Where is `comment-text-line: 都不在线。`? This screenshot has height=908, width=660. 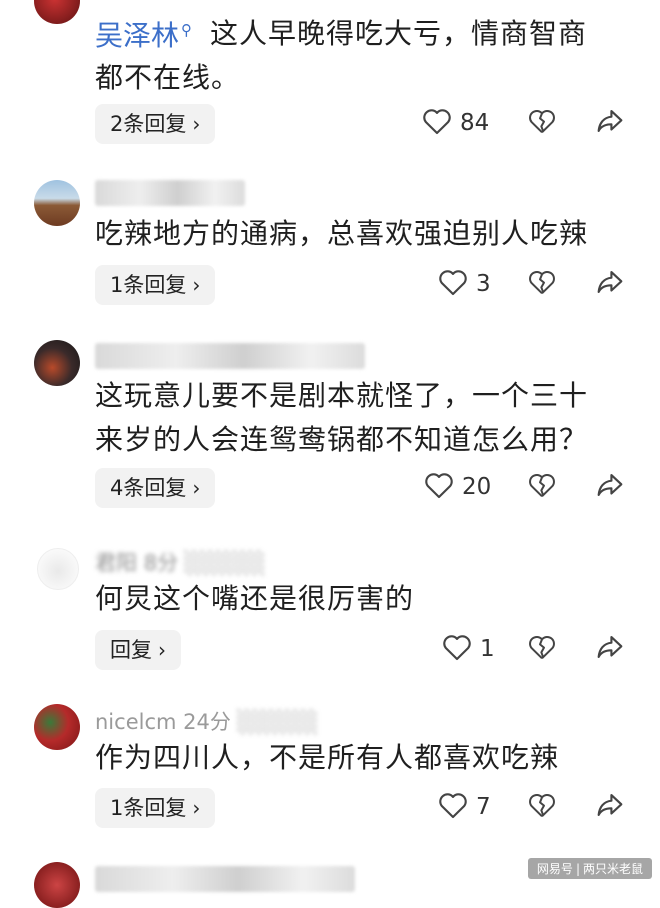
comment-text-line: 都不在线。 is located at coordinates (168, 77).